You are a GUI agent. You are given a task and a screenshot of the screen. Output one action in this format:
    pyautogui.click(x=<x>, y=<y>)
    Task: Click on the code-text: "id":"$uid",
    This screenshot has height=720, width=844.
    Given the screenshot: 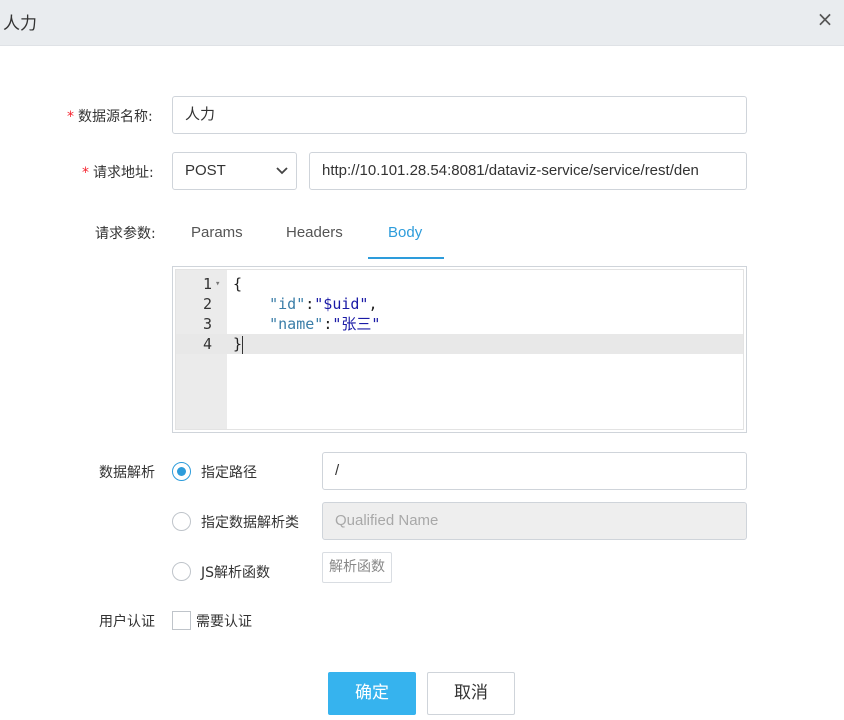 What is the action you would take?
    pyautogui.click(x=305, y=304)
    